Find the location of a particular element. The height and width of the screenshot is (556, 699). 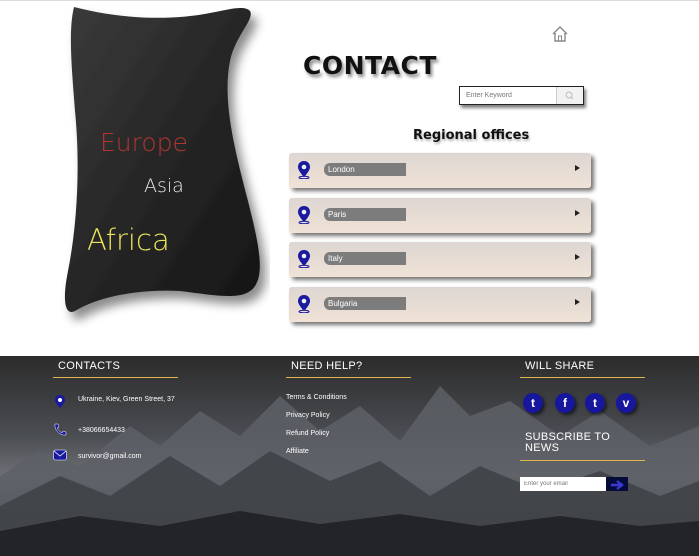

home-icon is located at coordinates (560, 34).